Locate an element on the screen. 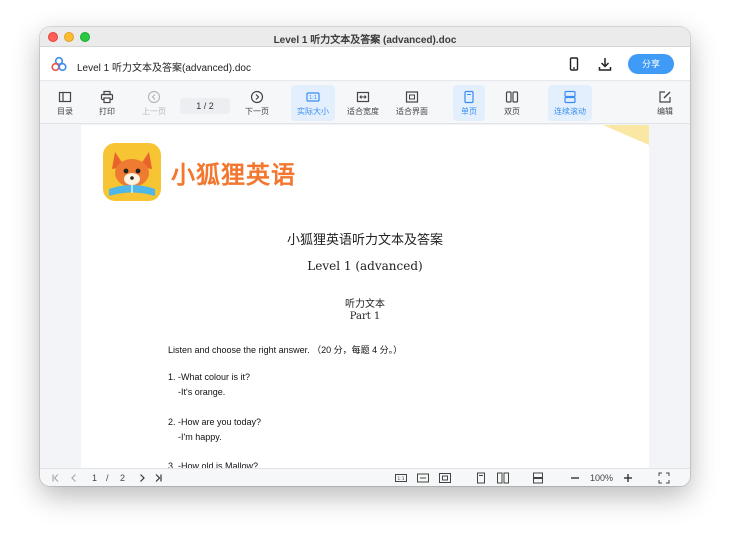 The image size is (730, 539). mobile-device-icon is located at coordinates (574, 64).